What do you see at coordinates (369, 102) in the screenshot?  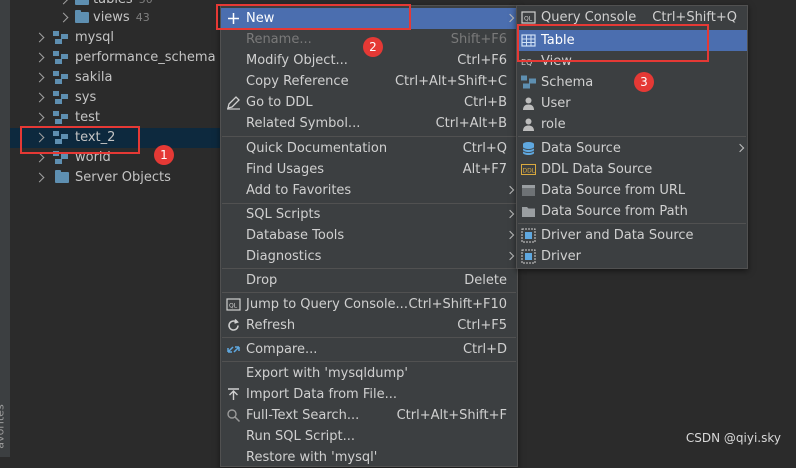 I see `menu-item-go-to-ddl: Go to DDL Ctrl+B` at bounding box center [369, 102].